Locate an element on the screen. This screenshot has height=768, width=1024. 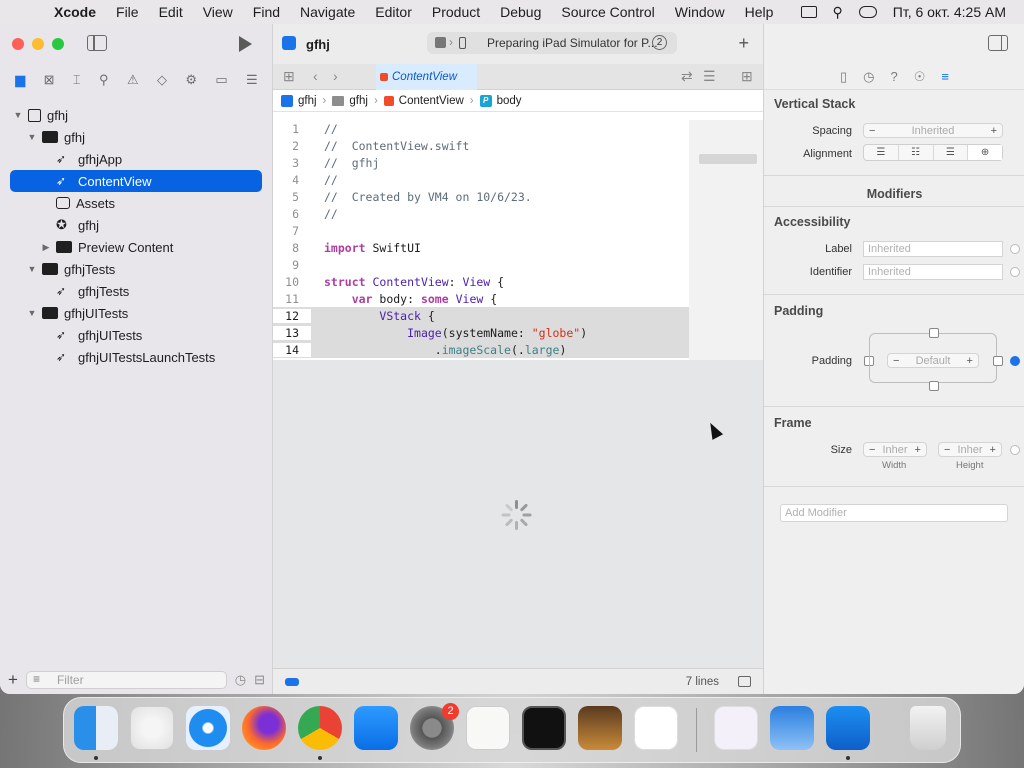
padding-bottom-checkbox is located at coordinates (934, 386).